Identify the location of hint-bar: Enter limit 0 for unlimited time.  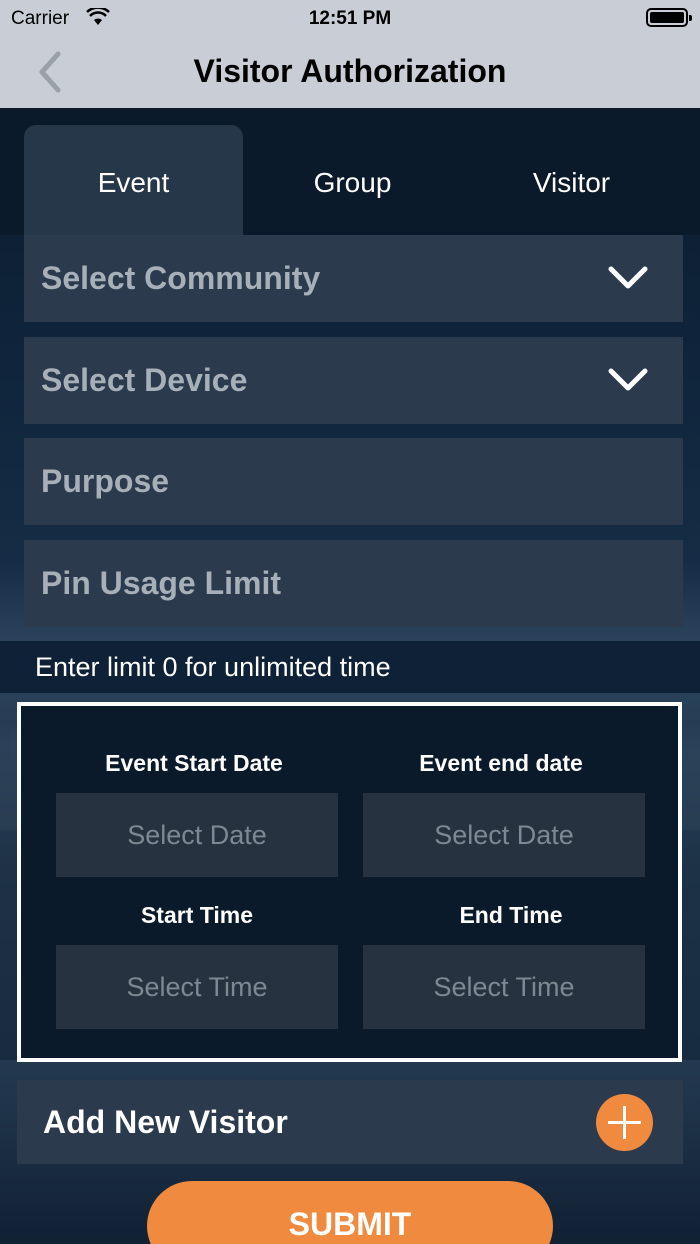
(350, 667).